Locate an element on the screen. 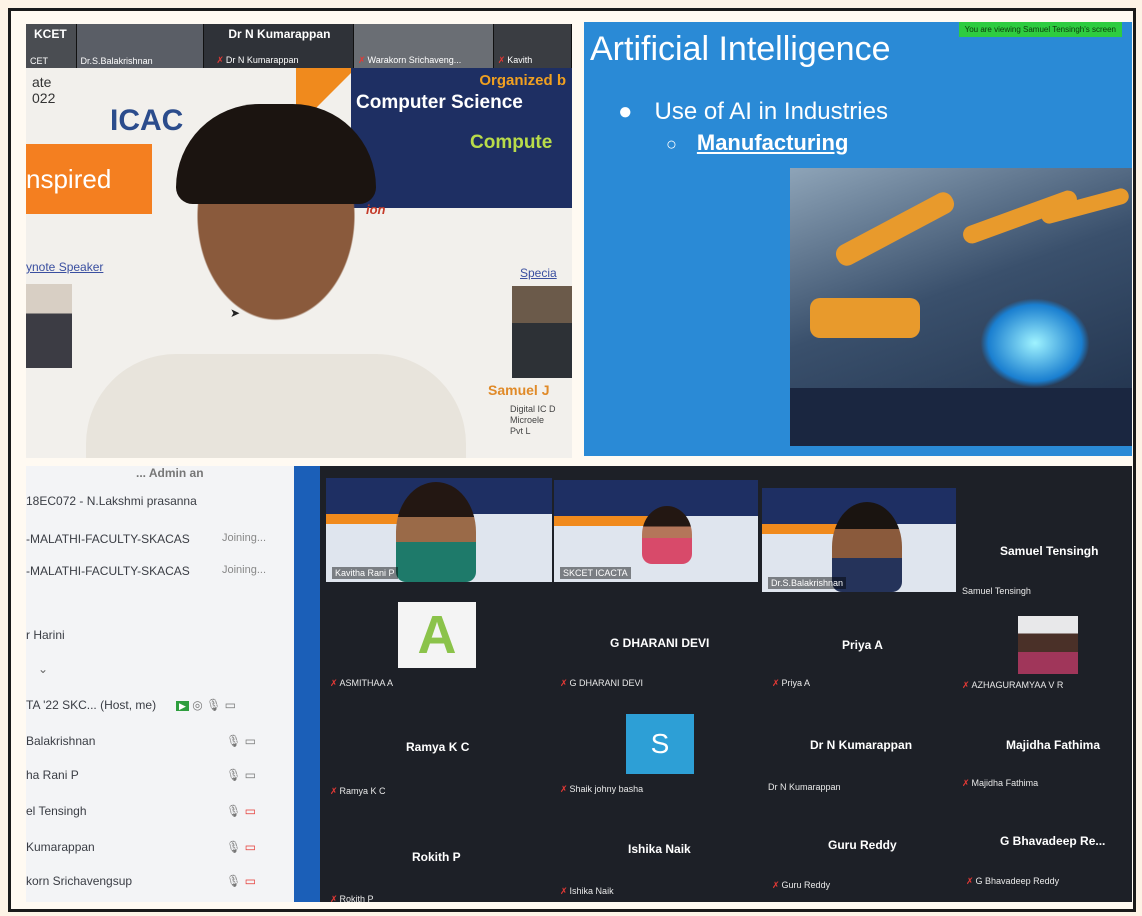  participant-tile-label: ✗ Majidha Fathima is located at coordinates (1000, 783).